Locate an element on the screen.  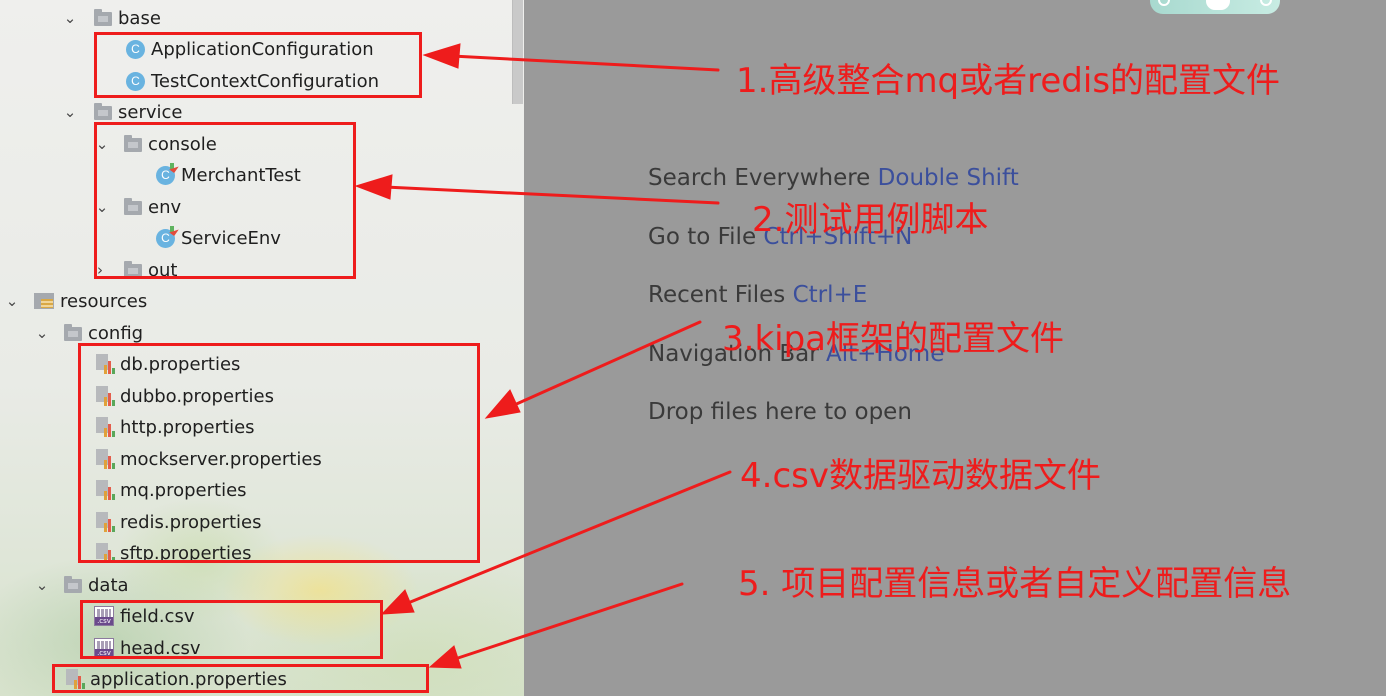
toolbar-center-icon is located at coordinates (1218, 5).